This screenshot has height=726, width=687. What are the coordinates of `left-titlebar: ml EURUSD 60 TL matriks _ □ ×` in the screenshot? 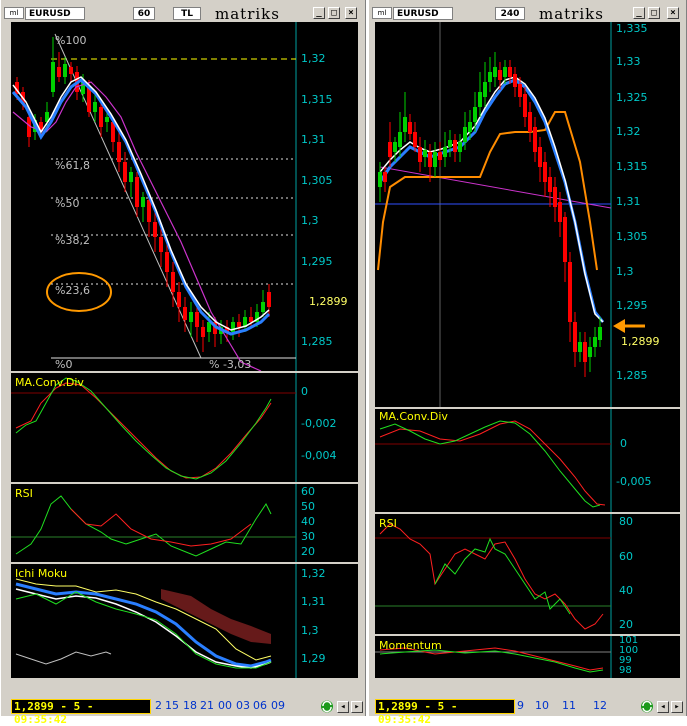 It's located at (183, 11).